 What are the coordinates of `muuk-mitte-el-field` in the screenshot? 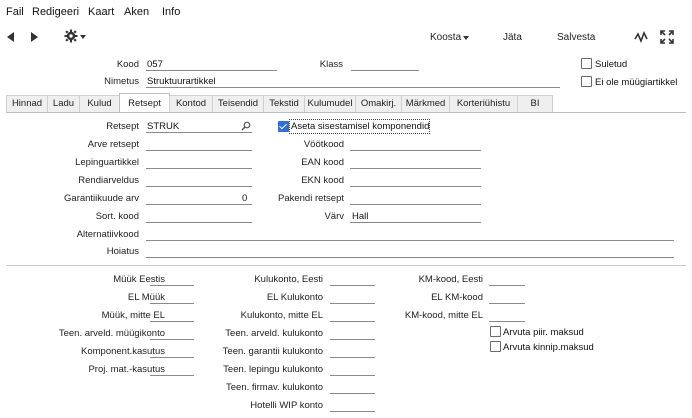 It's located at (172, 321).